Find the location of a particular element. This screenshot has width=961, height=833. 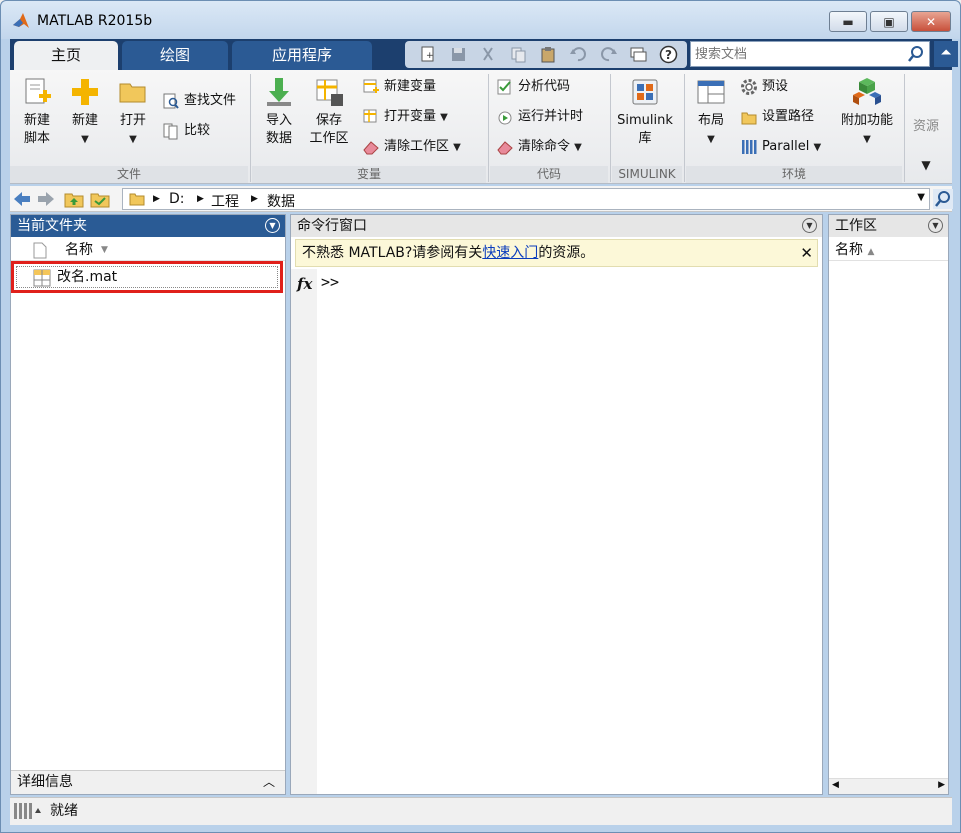

run-and-time-label: 运行并计时 is located at coordinates (551, 116).